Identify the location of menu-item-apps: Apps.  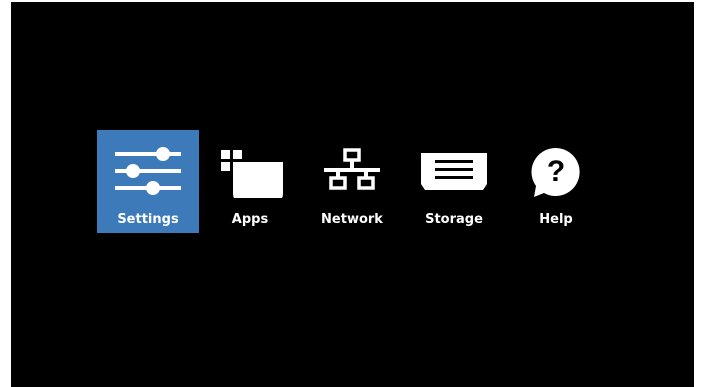
(250, 181).